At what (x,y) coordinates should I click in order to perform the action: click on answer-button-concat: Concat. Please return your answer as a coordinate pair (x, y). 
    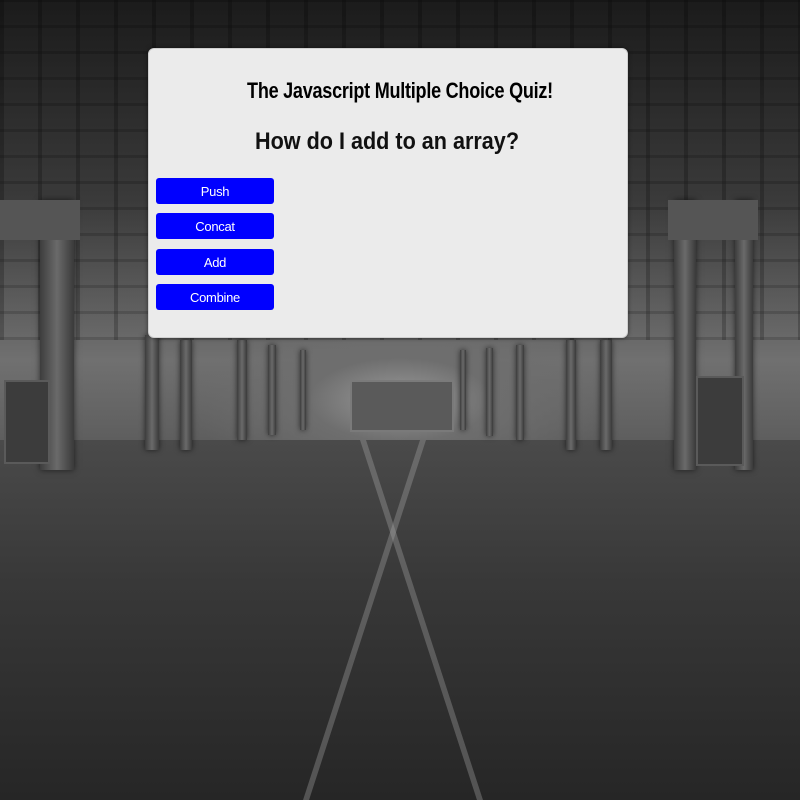
    Looking at the image, I should click on (215, 226).